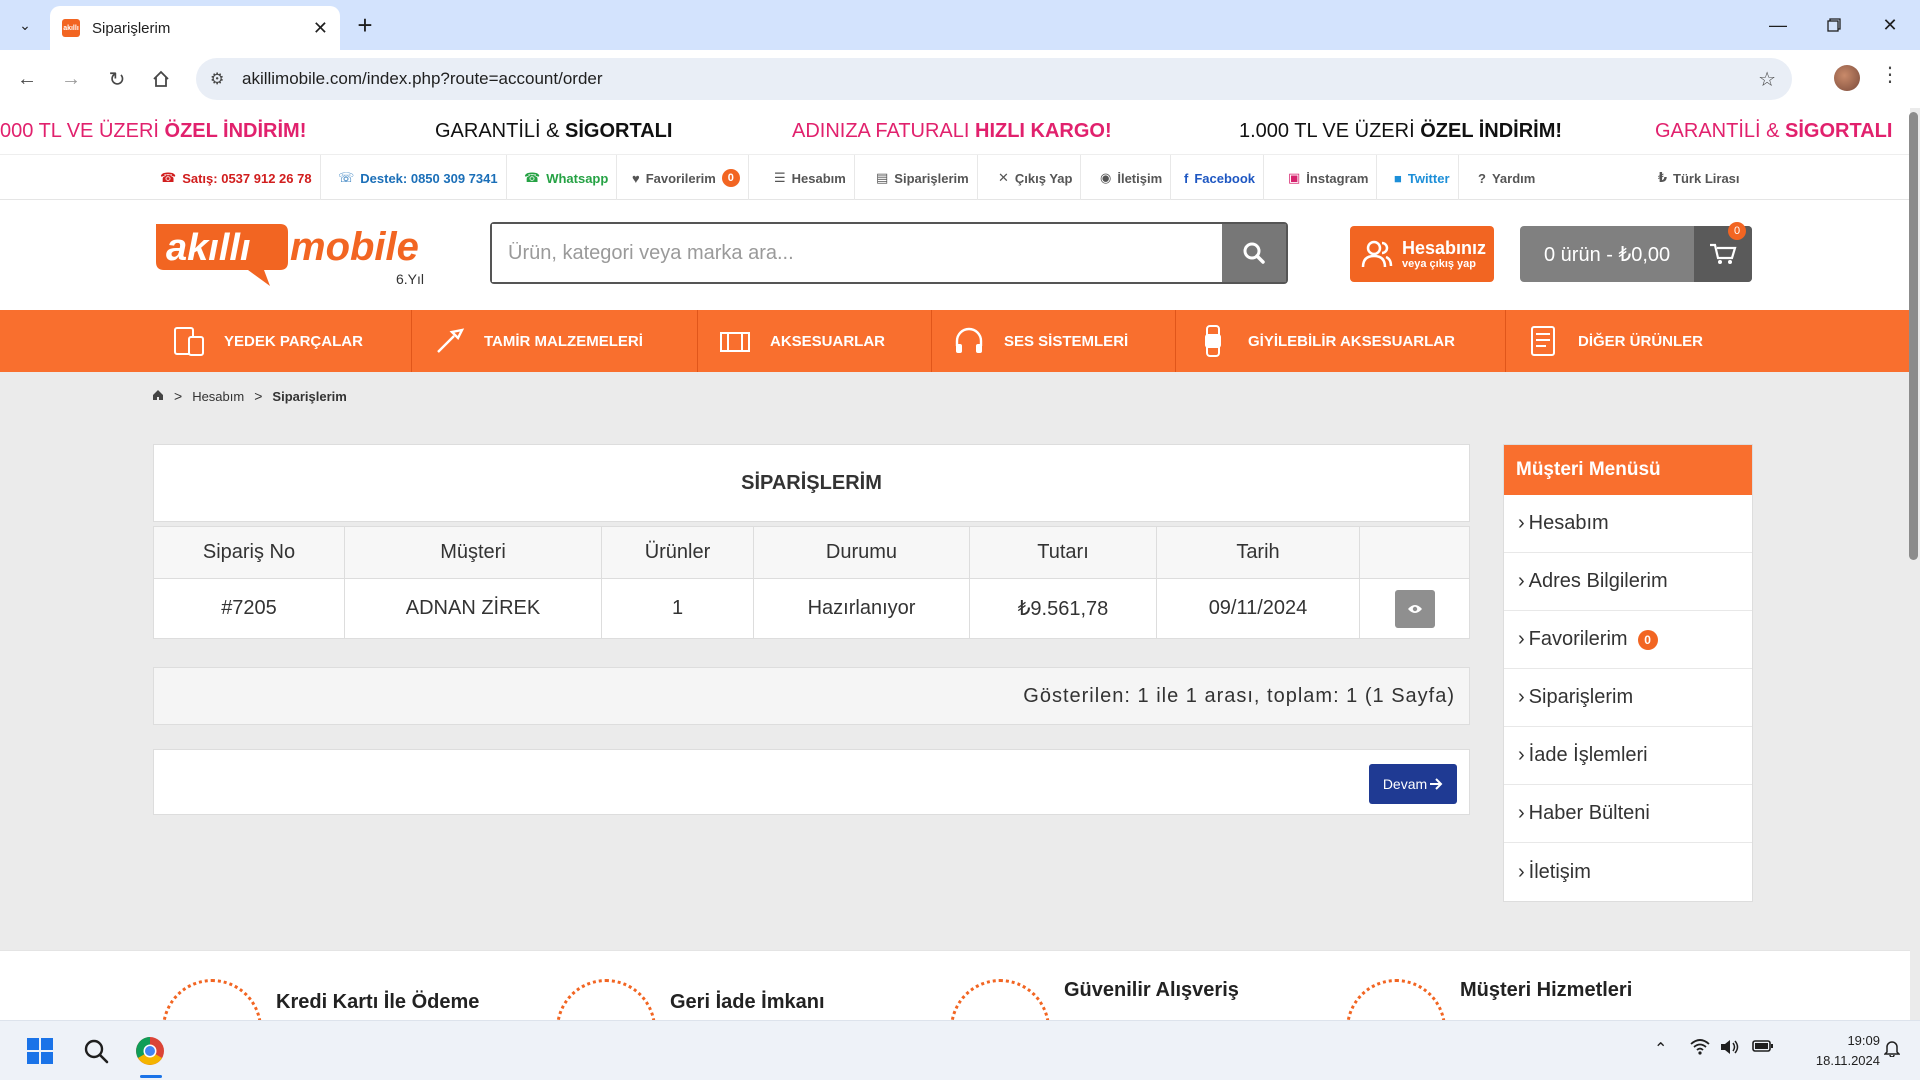 The height and width of the screenshot is (1080, 1920). I want to click on breadcrumb-home-icon, so click(158, 396).